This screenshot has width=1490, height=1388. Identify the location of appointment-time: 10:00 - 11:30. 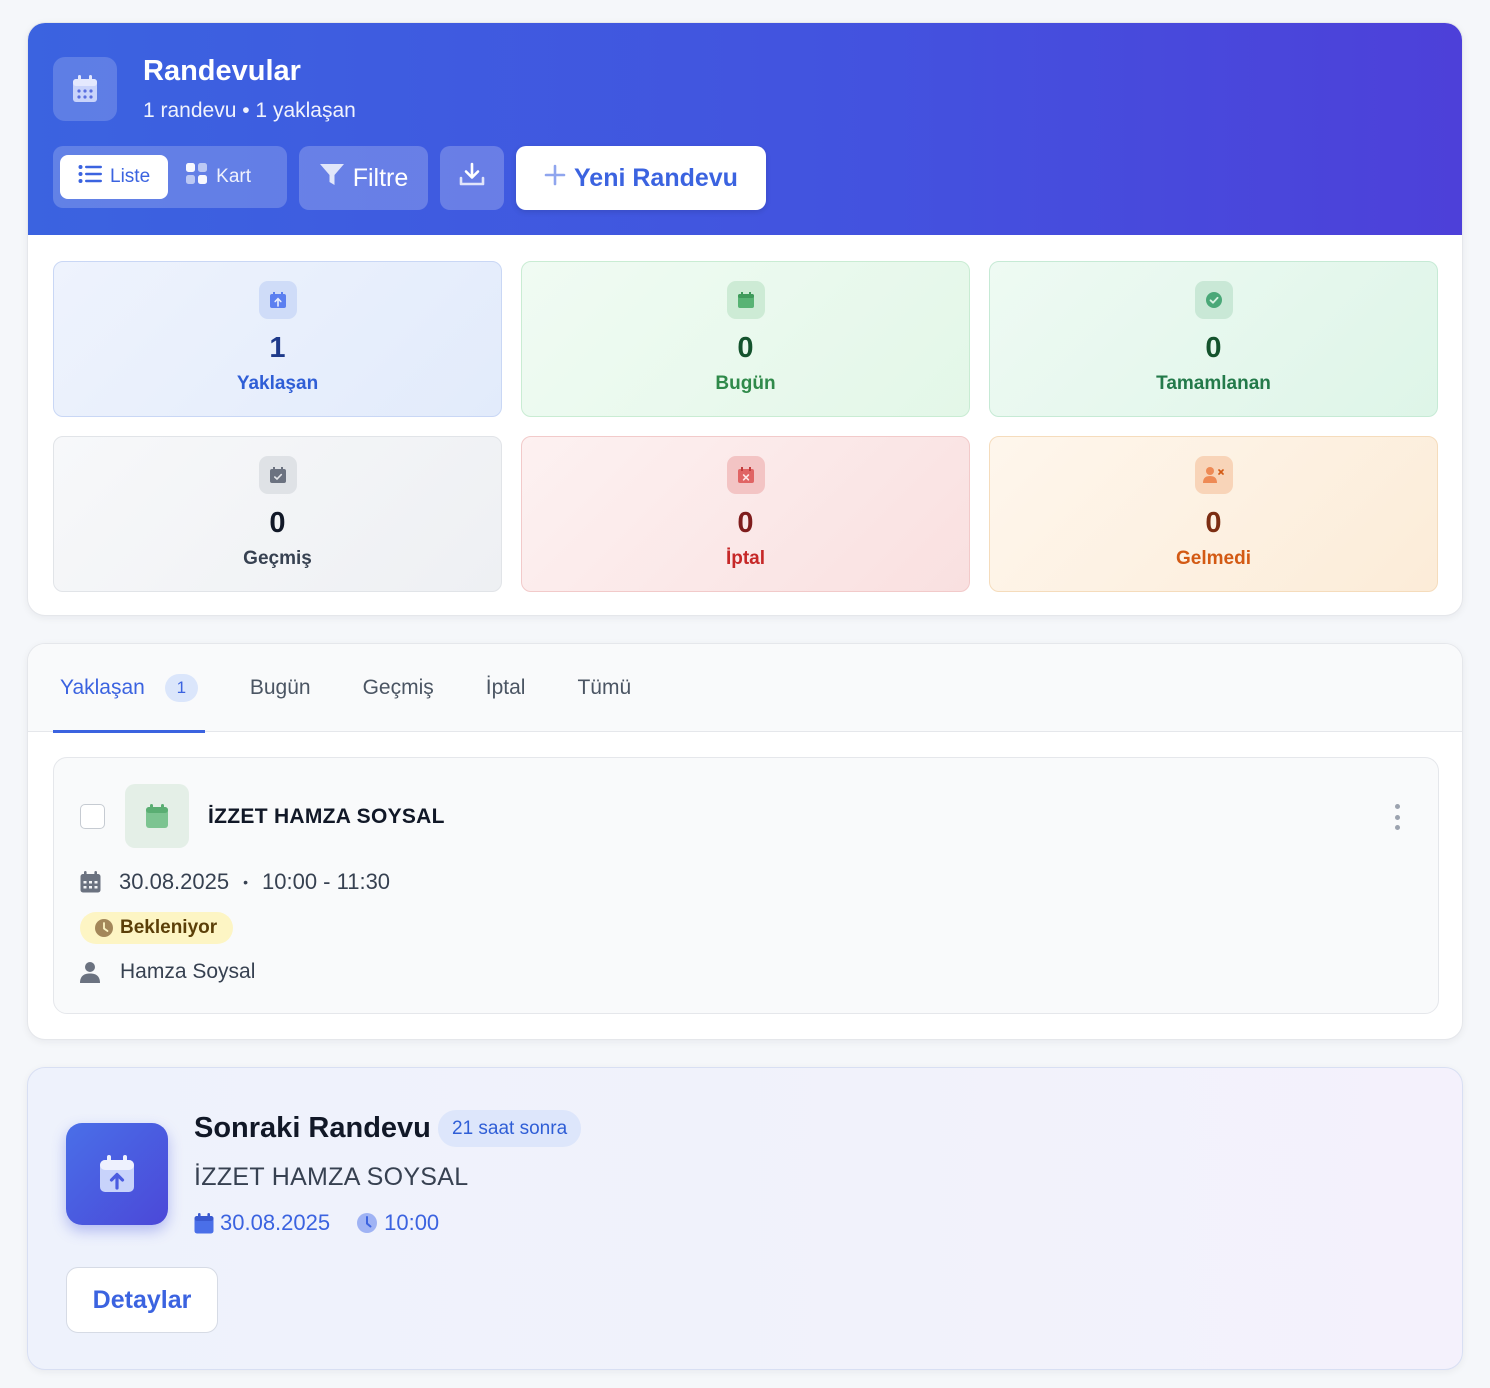
(326, 881).